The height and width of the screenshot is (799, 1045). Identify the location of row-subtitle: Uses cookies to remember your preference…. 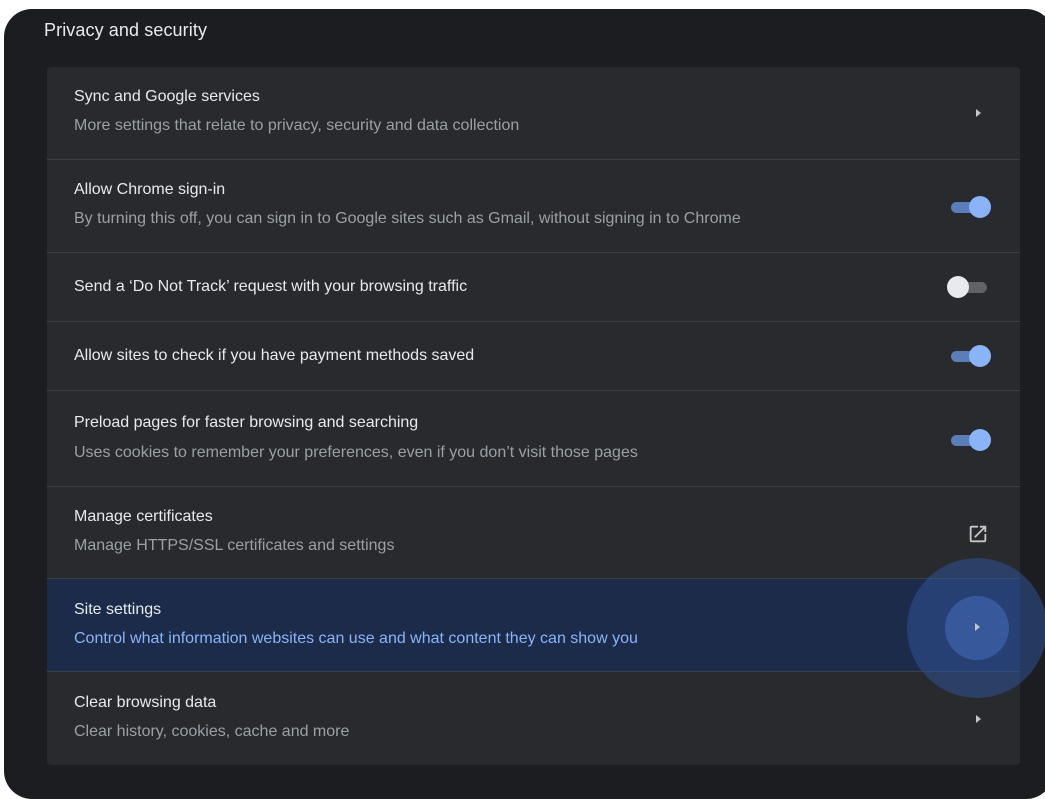
(356, 452).